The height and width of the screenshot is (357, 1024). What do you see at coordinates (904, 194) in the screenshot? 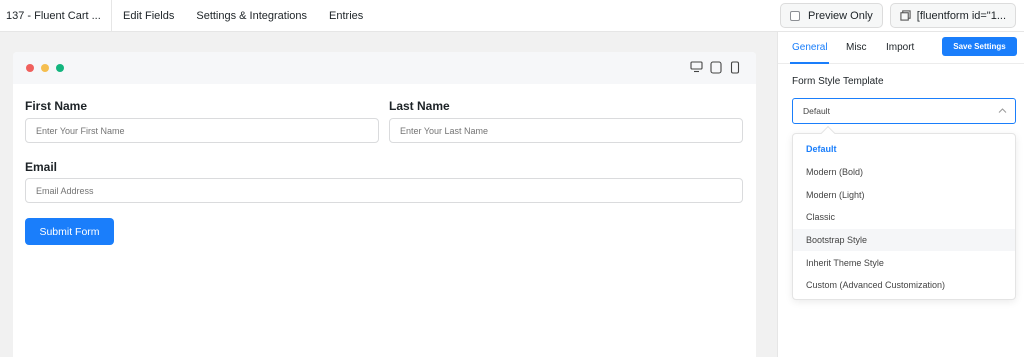
I see `option-modern-light: Modern (Light)` at bounding box center [904, 194].